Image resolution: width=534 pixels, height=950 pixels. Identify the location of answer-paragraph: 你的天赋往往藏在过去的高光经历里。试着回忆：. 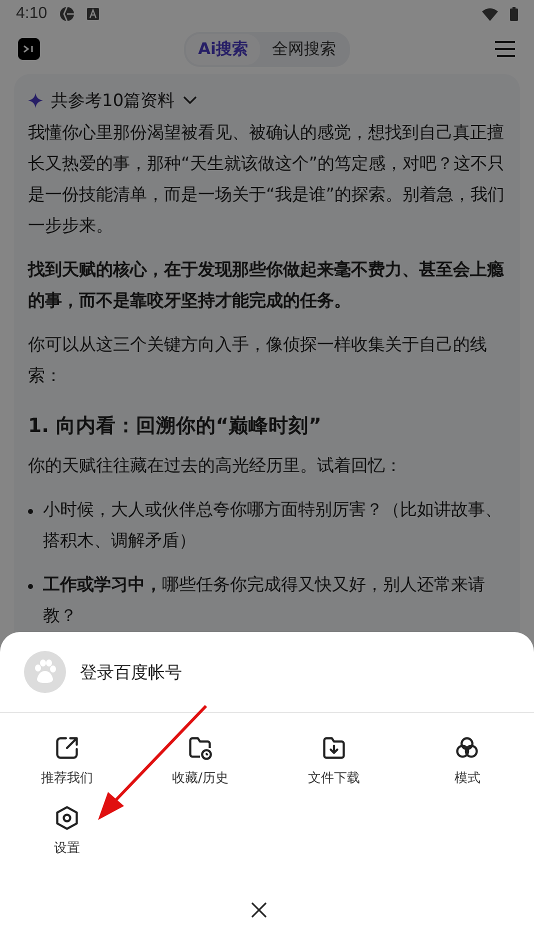
(215, 466).